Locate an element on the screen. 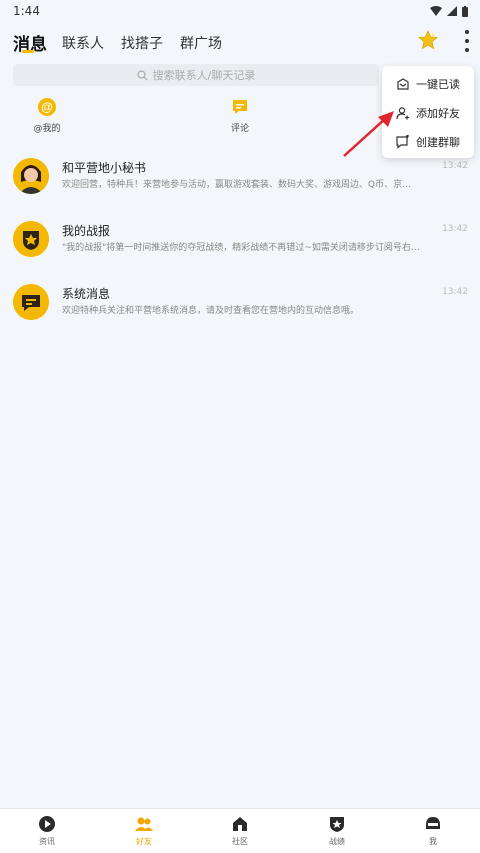  nav-label: 社区 is located at coordinates (240, 841).